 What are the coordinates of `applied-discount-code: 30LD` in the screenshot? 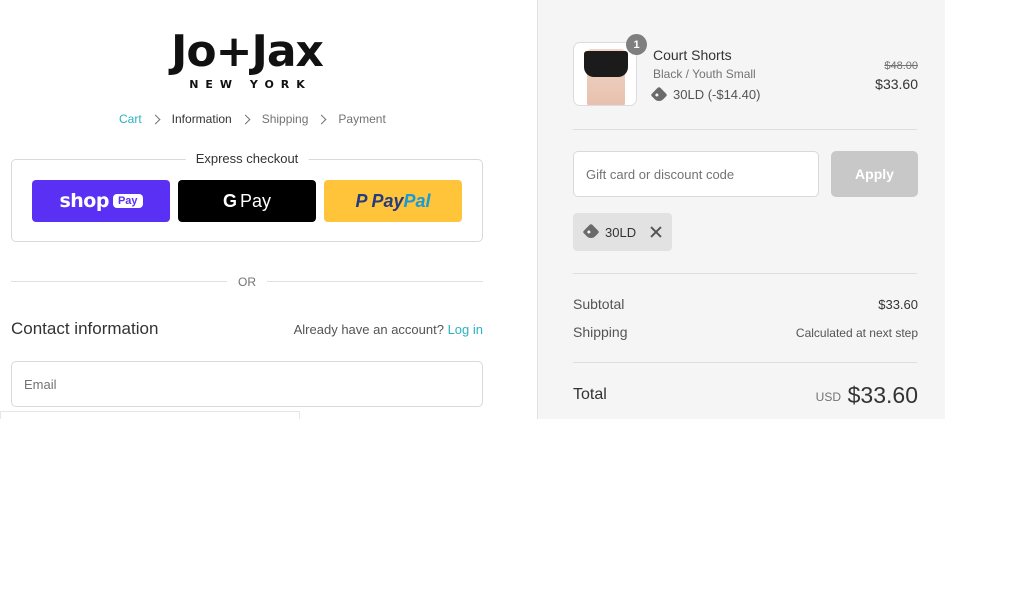 It's located at (621, 232).